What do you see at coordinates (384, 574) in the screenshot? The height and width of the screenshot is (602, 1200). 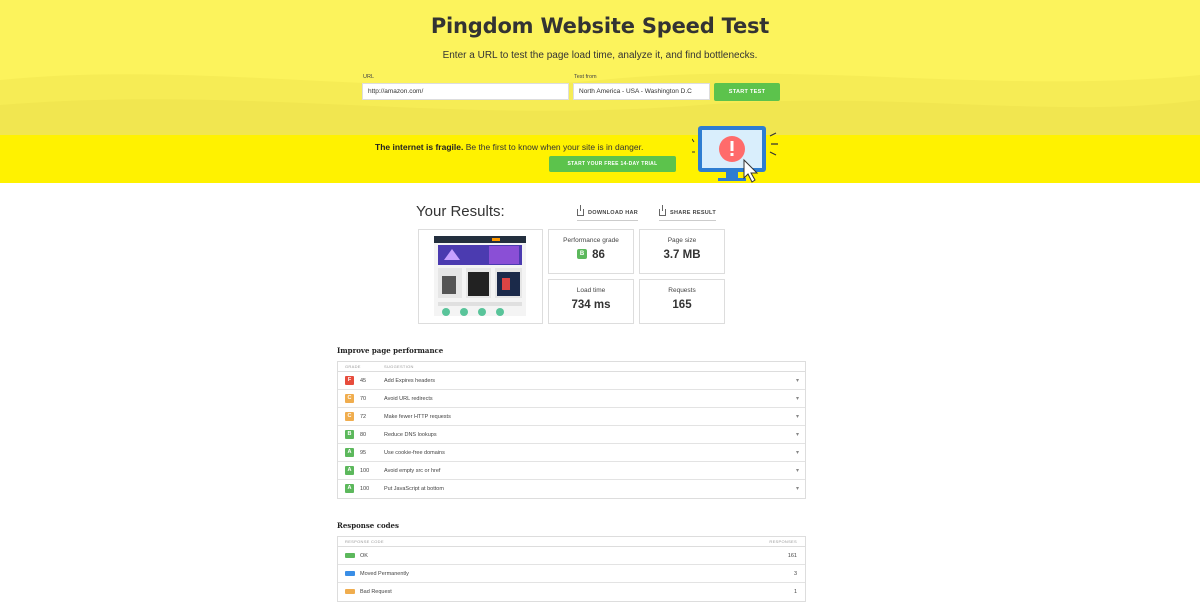 I see `response-code-label: Moved Permanently` at bounding box center [384, 574].